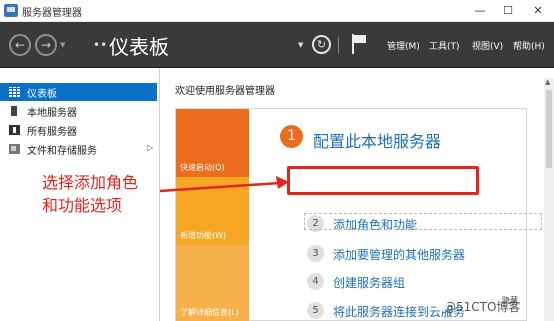  Describe the element at coordinates (529, 45) in the screenshot. I see `menu-help: 帮助(H)` at that location.